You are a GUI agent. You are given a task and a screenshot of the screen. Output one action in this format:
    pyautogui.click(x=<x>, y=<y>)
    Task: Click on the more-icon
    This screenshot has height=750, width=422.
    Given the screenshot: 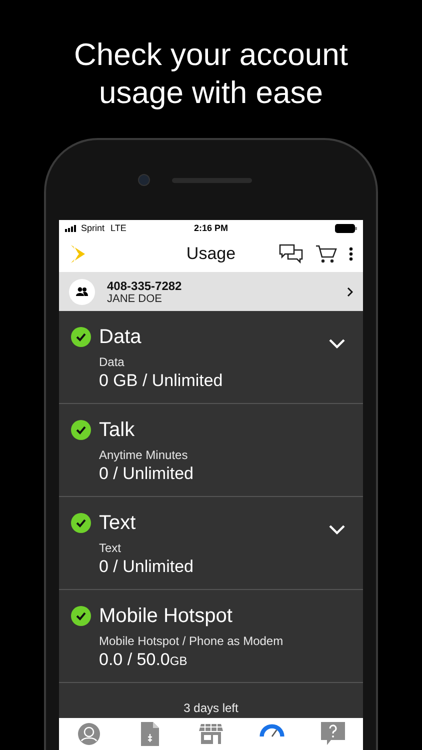 What is the action you would take?
    pyautogui.click(x=351, y=254)
    